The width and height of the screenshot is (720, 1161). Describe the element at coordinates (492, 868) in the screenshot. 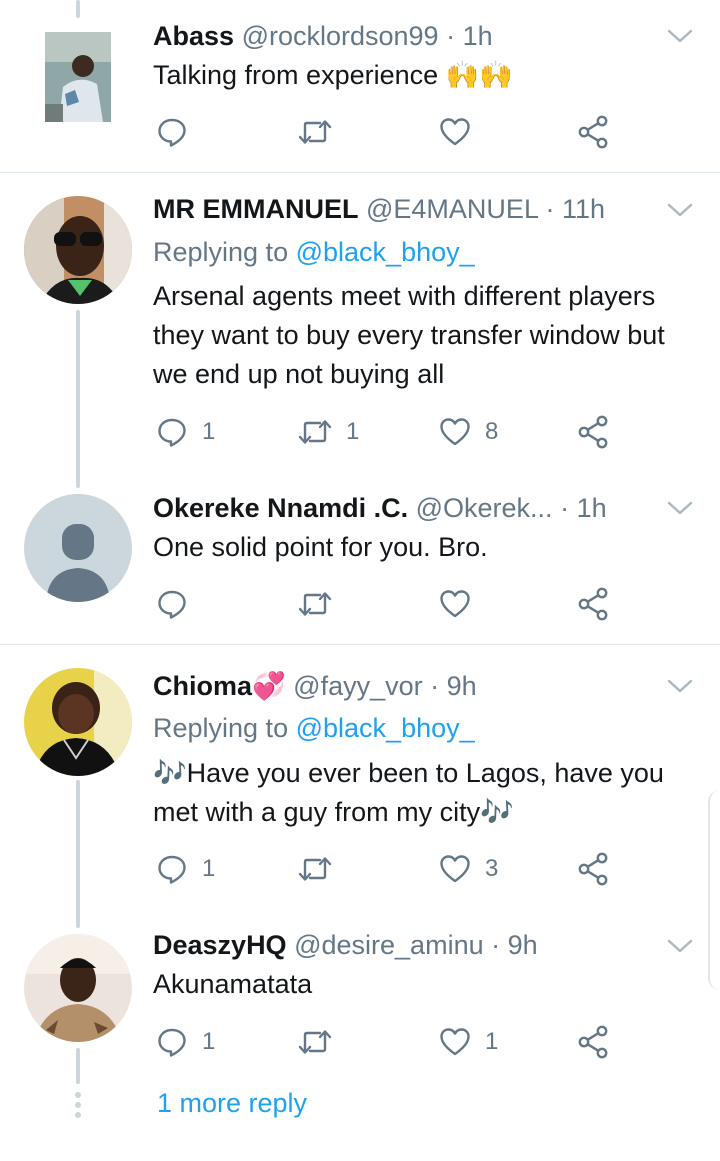

I see `like-count: 3` at that location.